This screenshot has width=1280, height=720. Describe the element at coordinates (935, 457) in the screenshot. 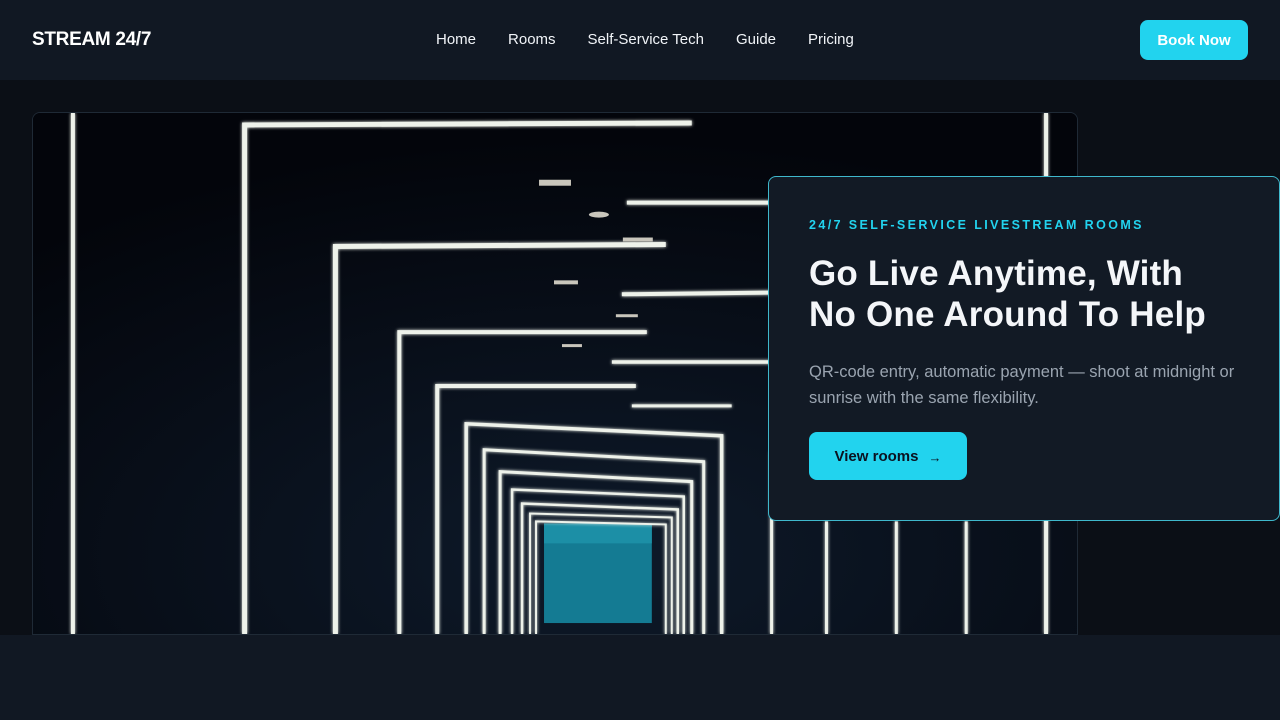

I see `arrow-right-icon: →` at that location.